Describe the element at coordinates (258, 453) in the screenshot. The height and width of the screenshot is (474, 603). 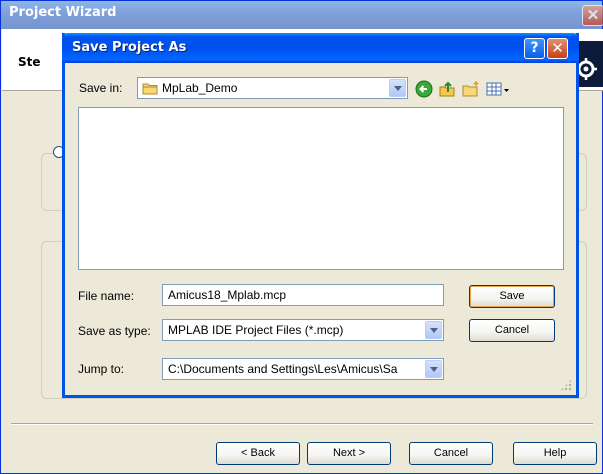
I see `back-button: < Back` at that location.